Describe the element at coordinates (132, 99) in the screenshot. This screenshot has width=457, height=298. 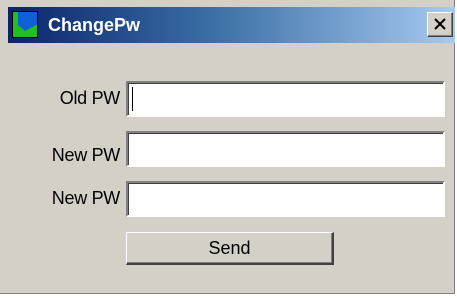
I see `text-caret` at that location.